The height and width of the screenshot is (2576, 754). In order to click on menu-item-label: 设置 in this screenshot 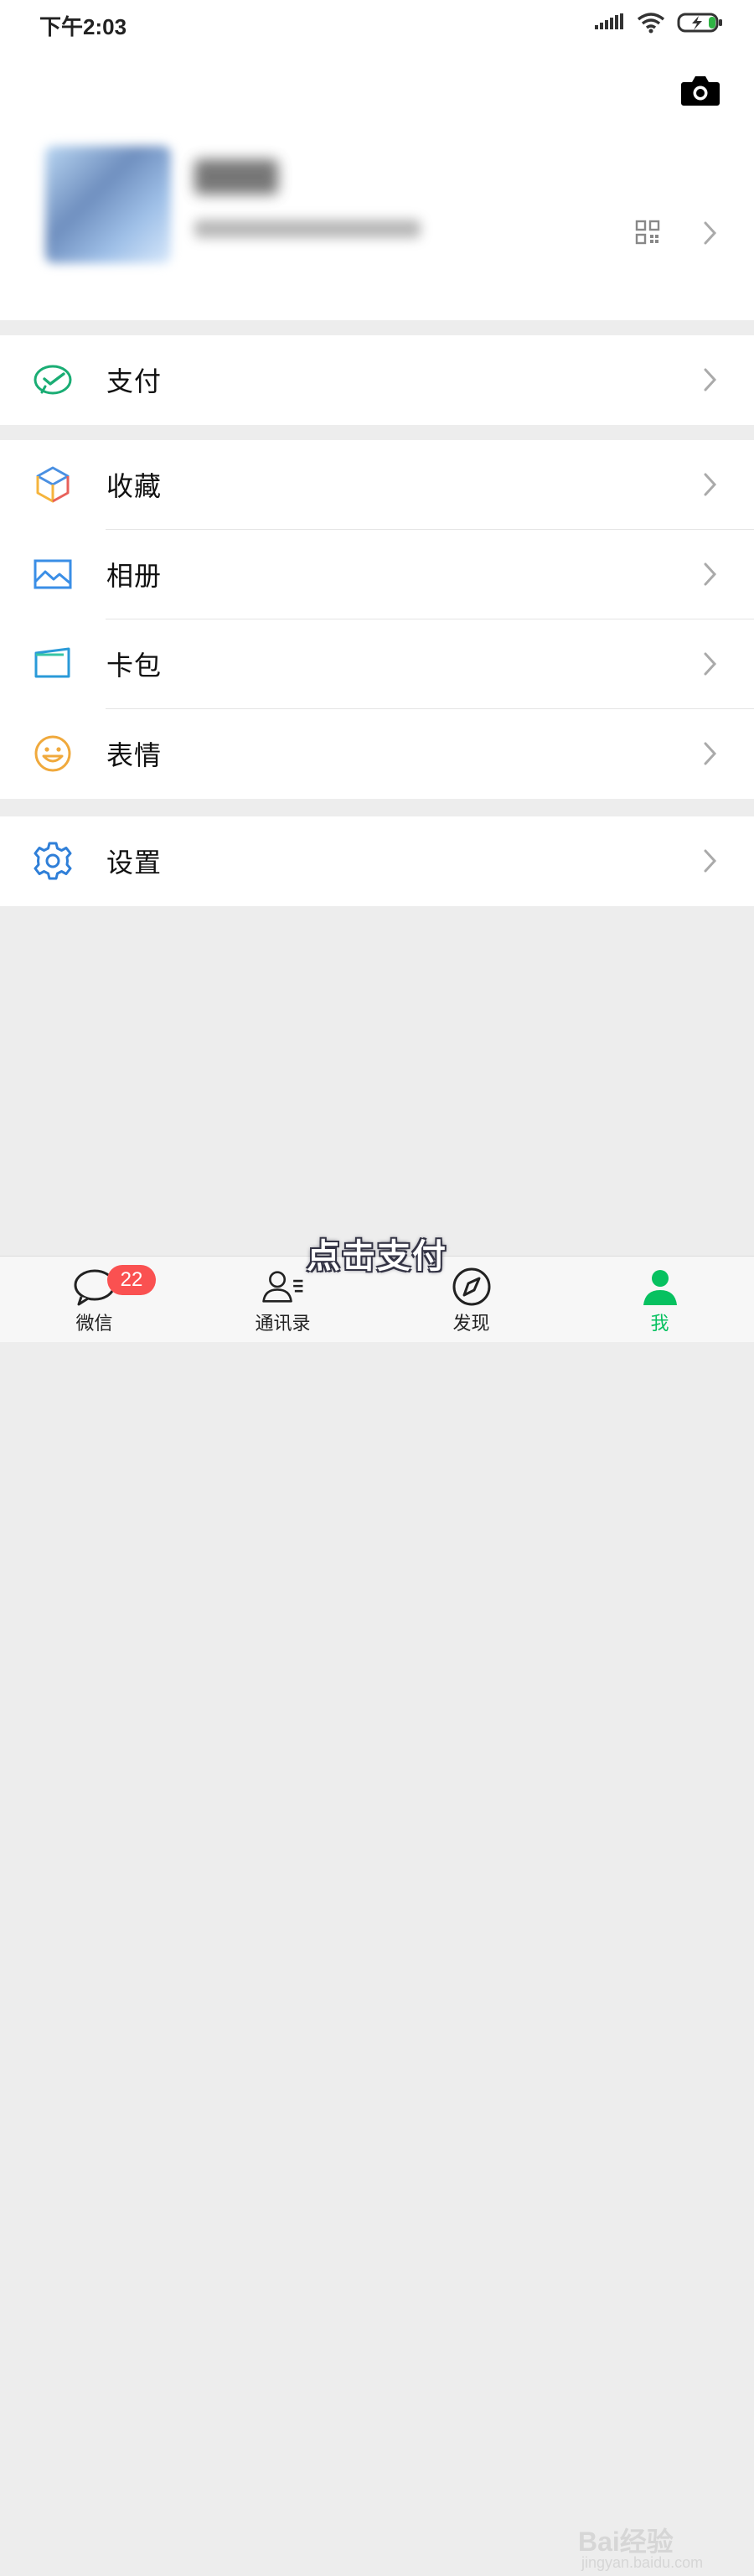, I will do `click(134, 863)`.